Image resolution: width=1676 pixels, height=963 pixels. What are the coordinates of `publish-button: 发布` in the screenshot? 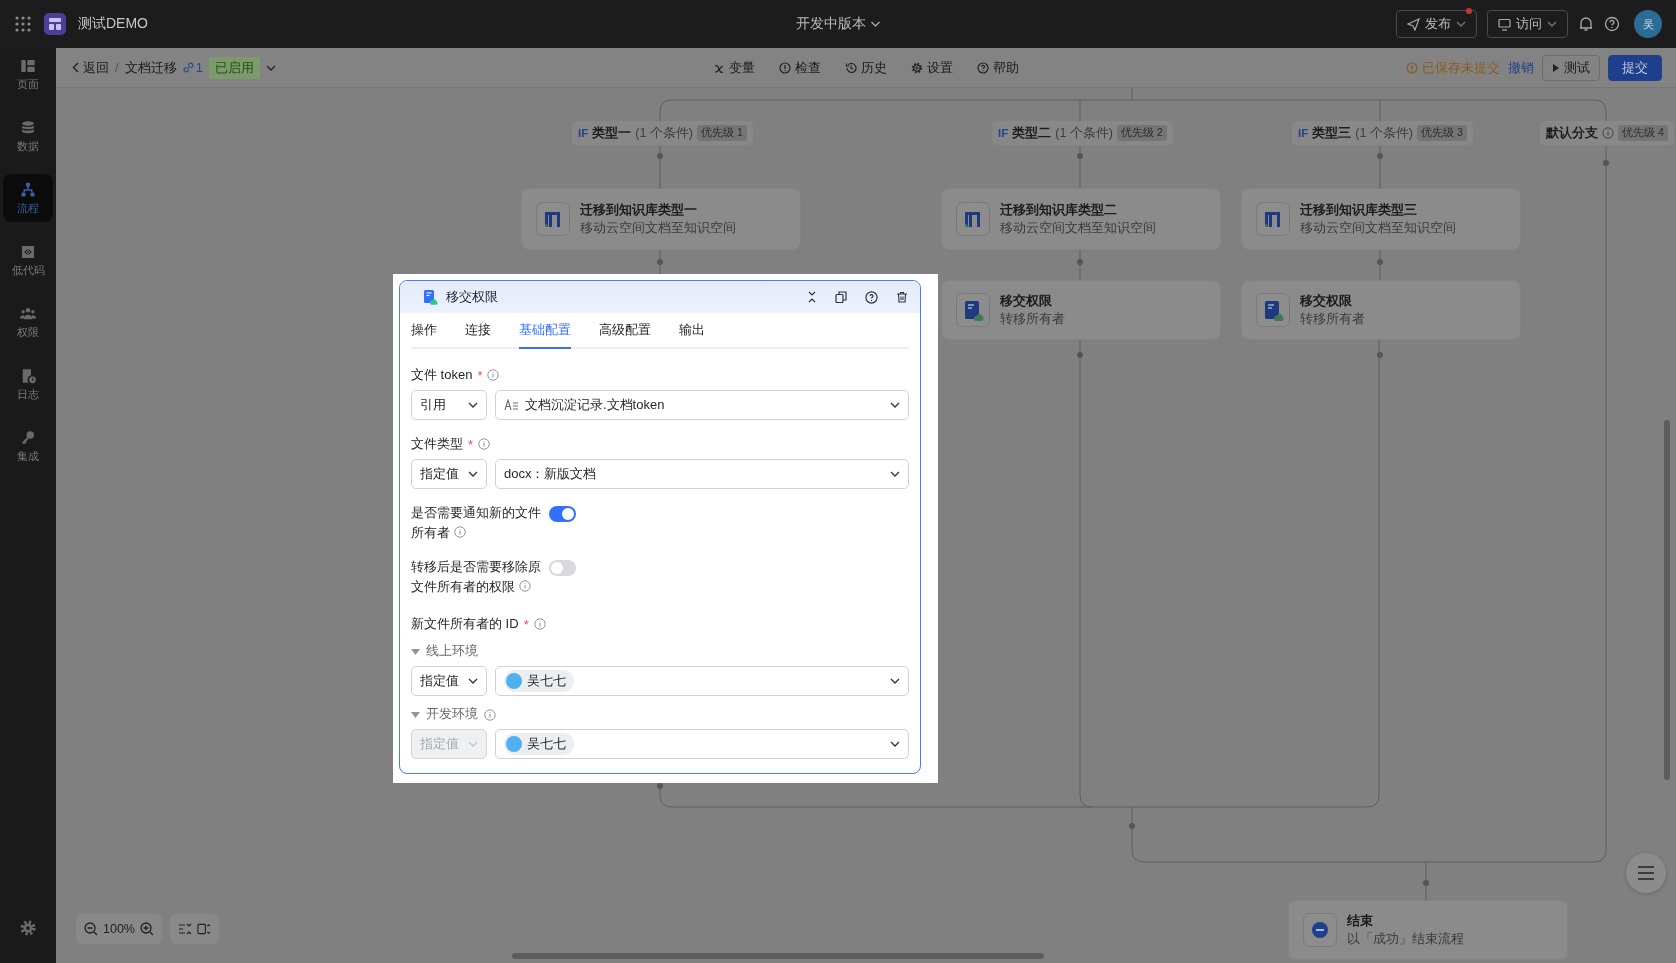 It's located at (1436, 24).